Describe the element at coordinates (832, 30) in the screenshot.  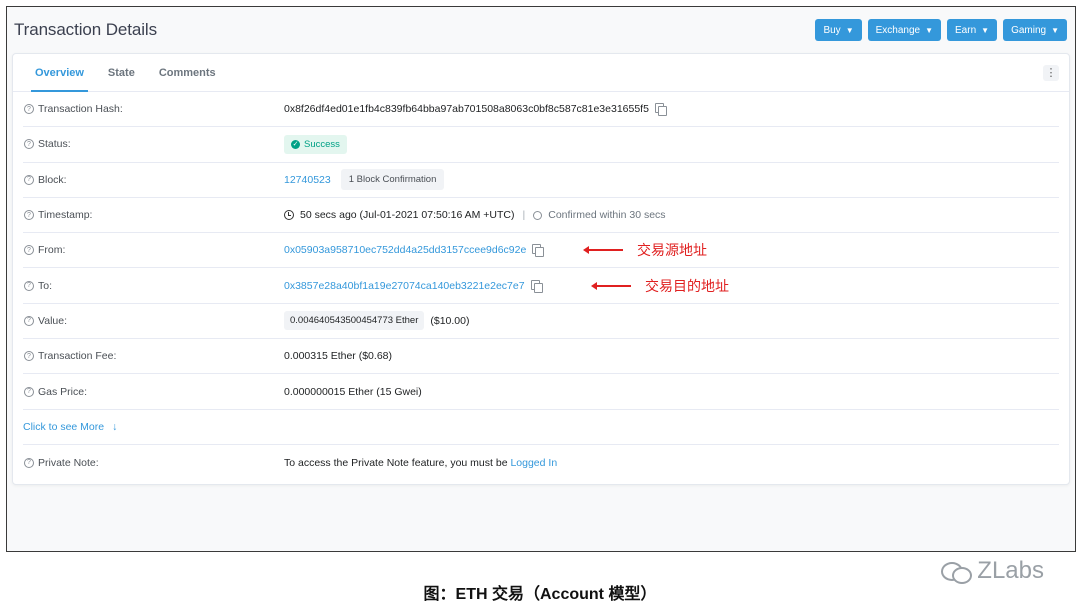
I see `buy-button-label: Buy` at that location.